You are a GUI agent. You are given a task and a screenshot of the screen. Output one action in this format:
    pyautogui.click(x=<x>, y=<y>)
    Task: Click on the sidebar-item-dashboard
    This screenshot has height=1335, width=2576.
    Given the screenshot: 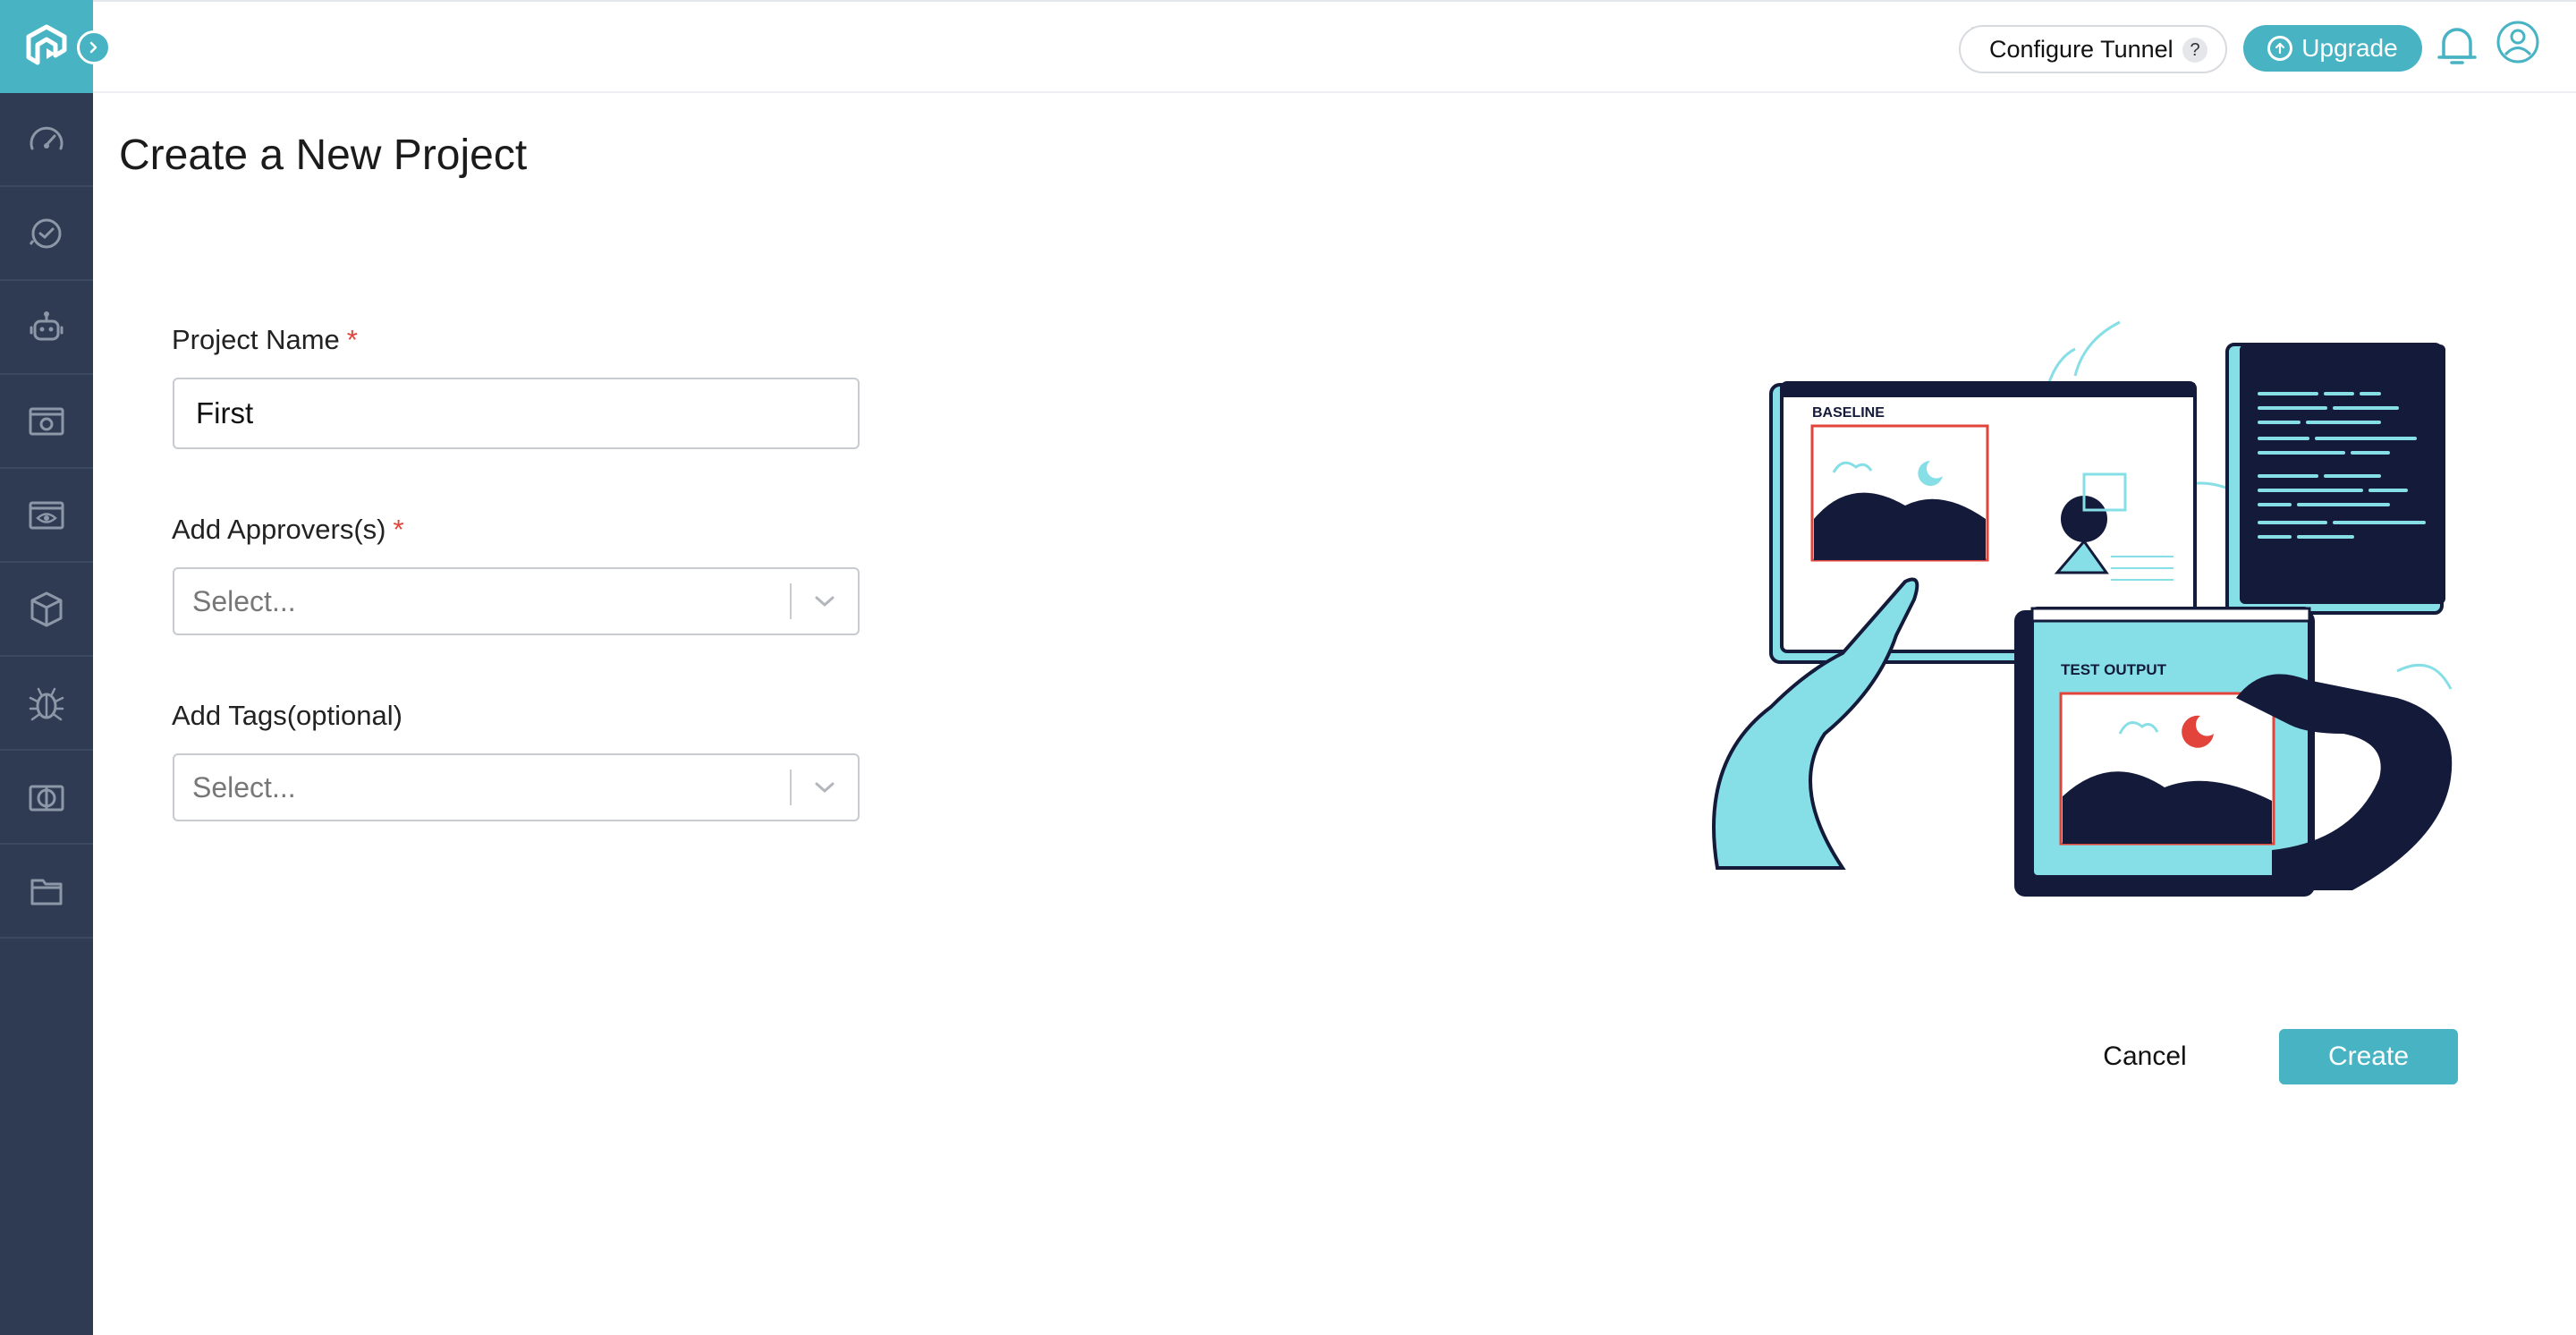 What is the action you would take?
    pyautogui.click(x=46, y=140)
    